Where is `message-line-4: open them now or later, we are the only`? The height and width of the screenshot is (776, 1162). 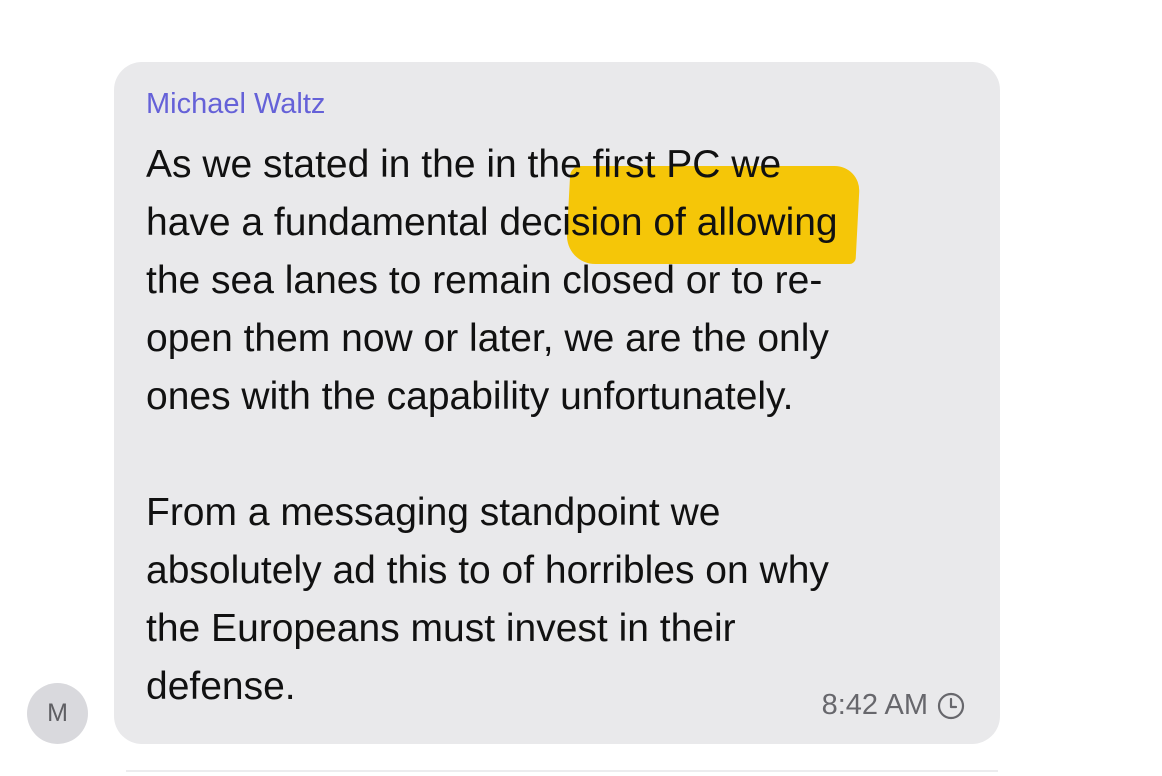
message-line-4: open them now or later, we are the only is located at coordinates (487, 338).